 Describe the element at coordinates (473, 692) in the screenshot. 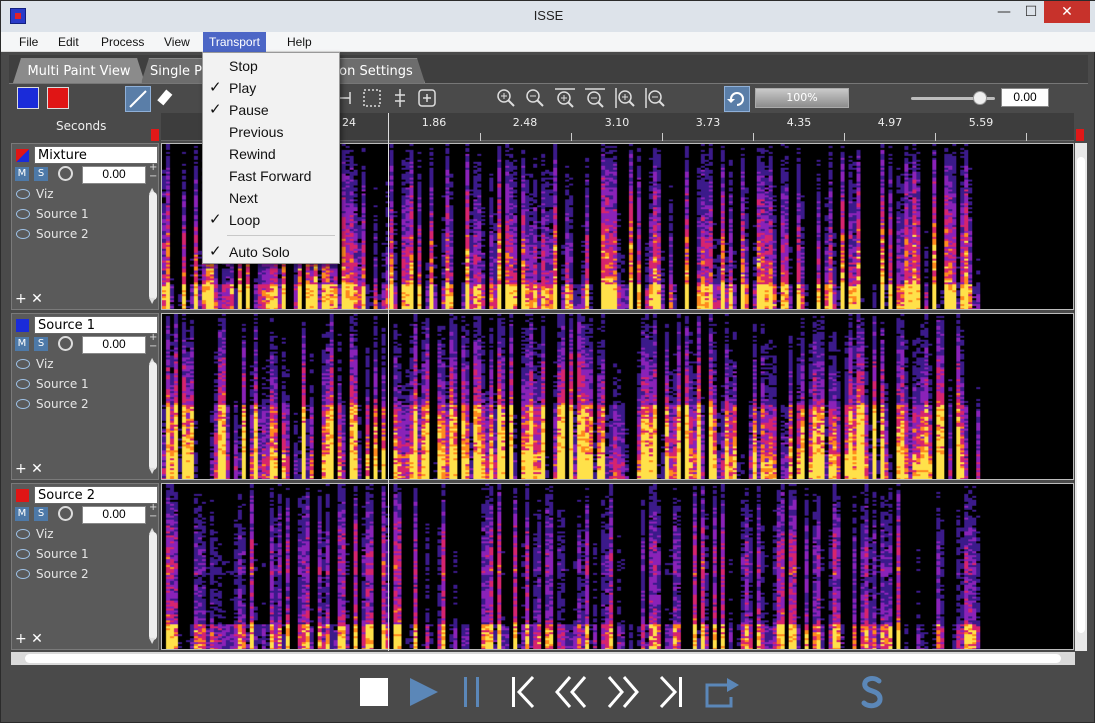

I see `pause-icon` at that location.